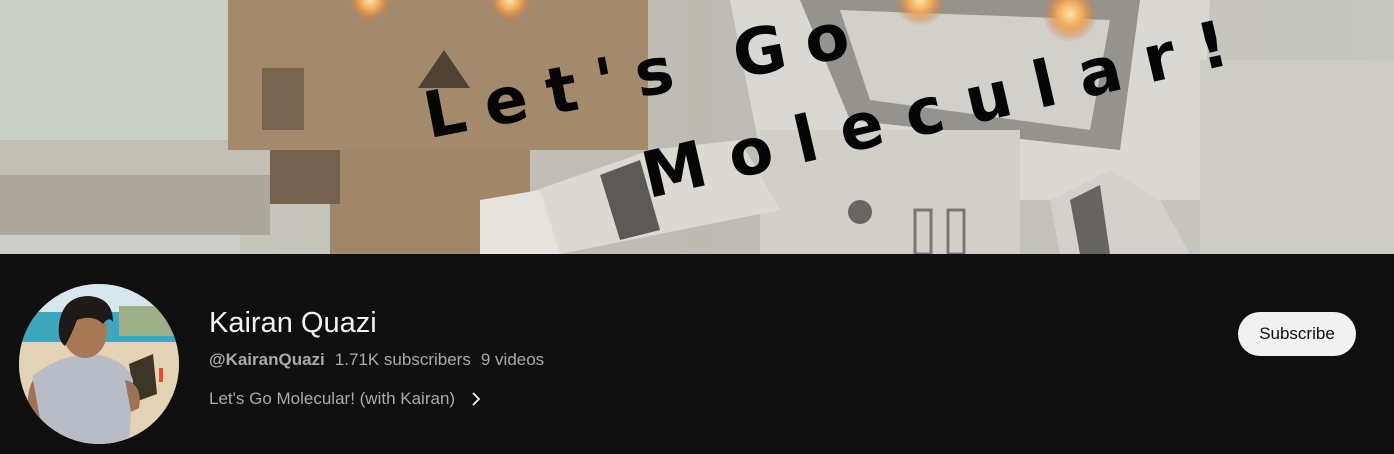 The height and width of the screenshot is (454, 1394). What do you see at coordinates (476, 399) in the screenshot?
I see `chevron-right-icon` at bounding box center [476, 399].